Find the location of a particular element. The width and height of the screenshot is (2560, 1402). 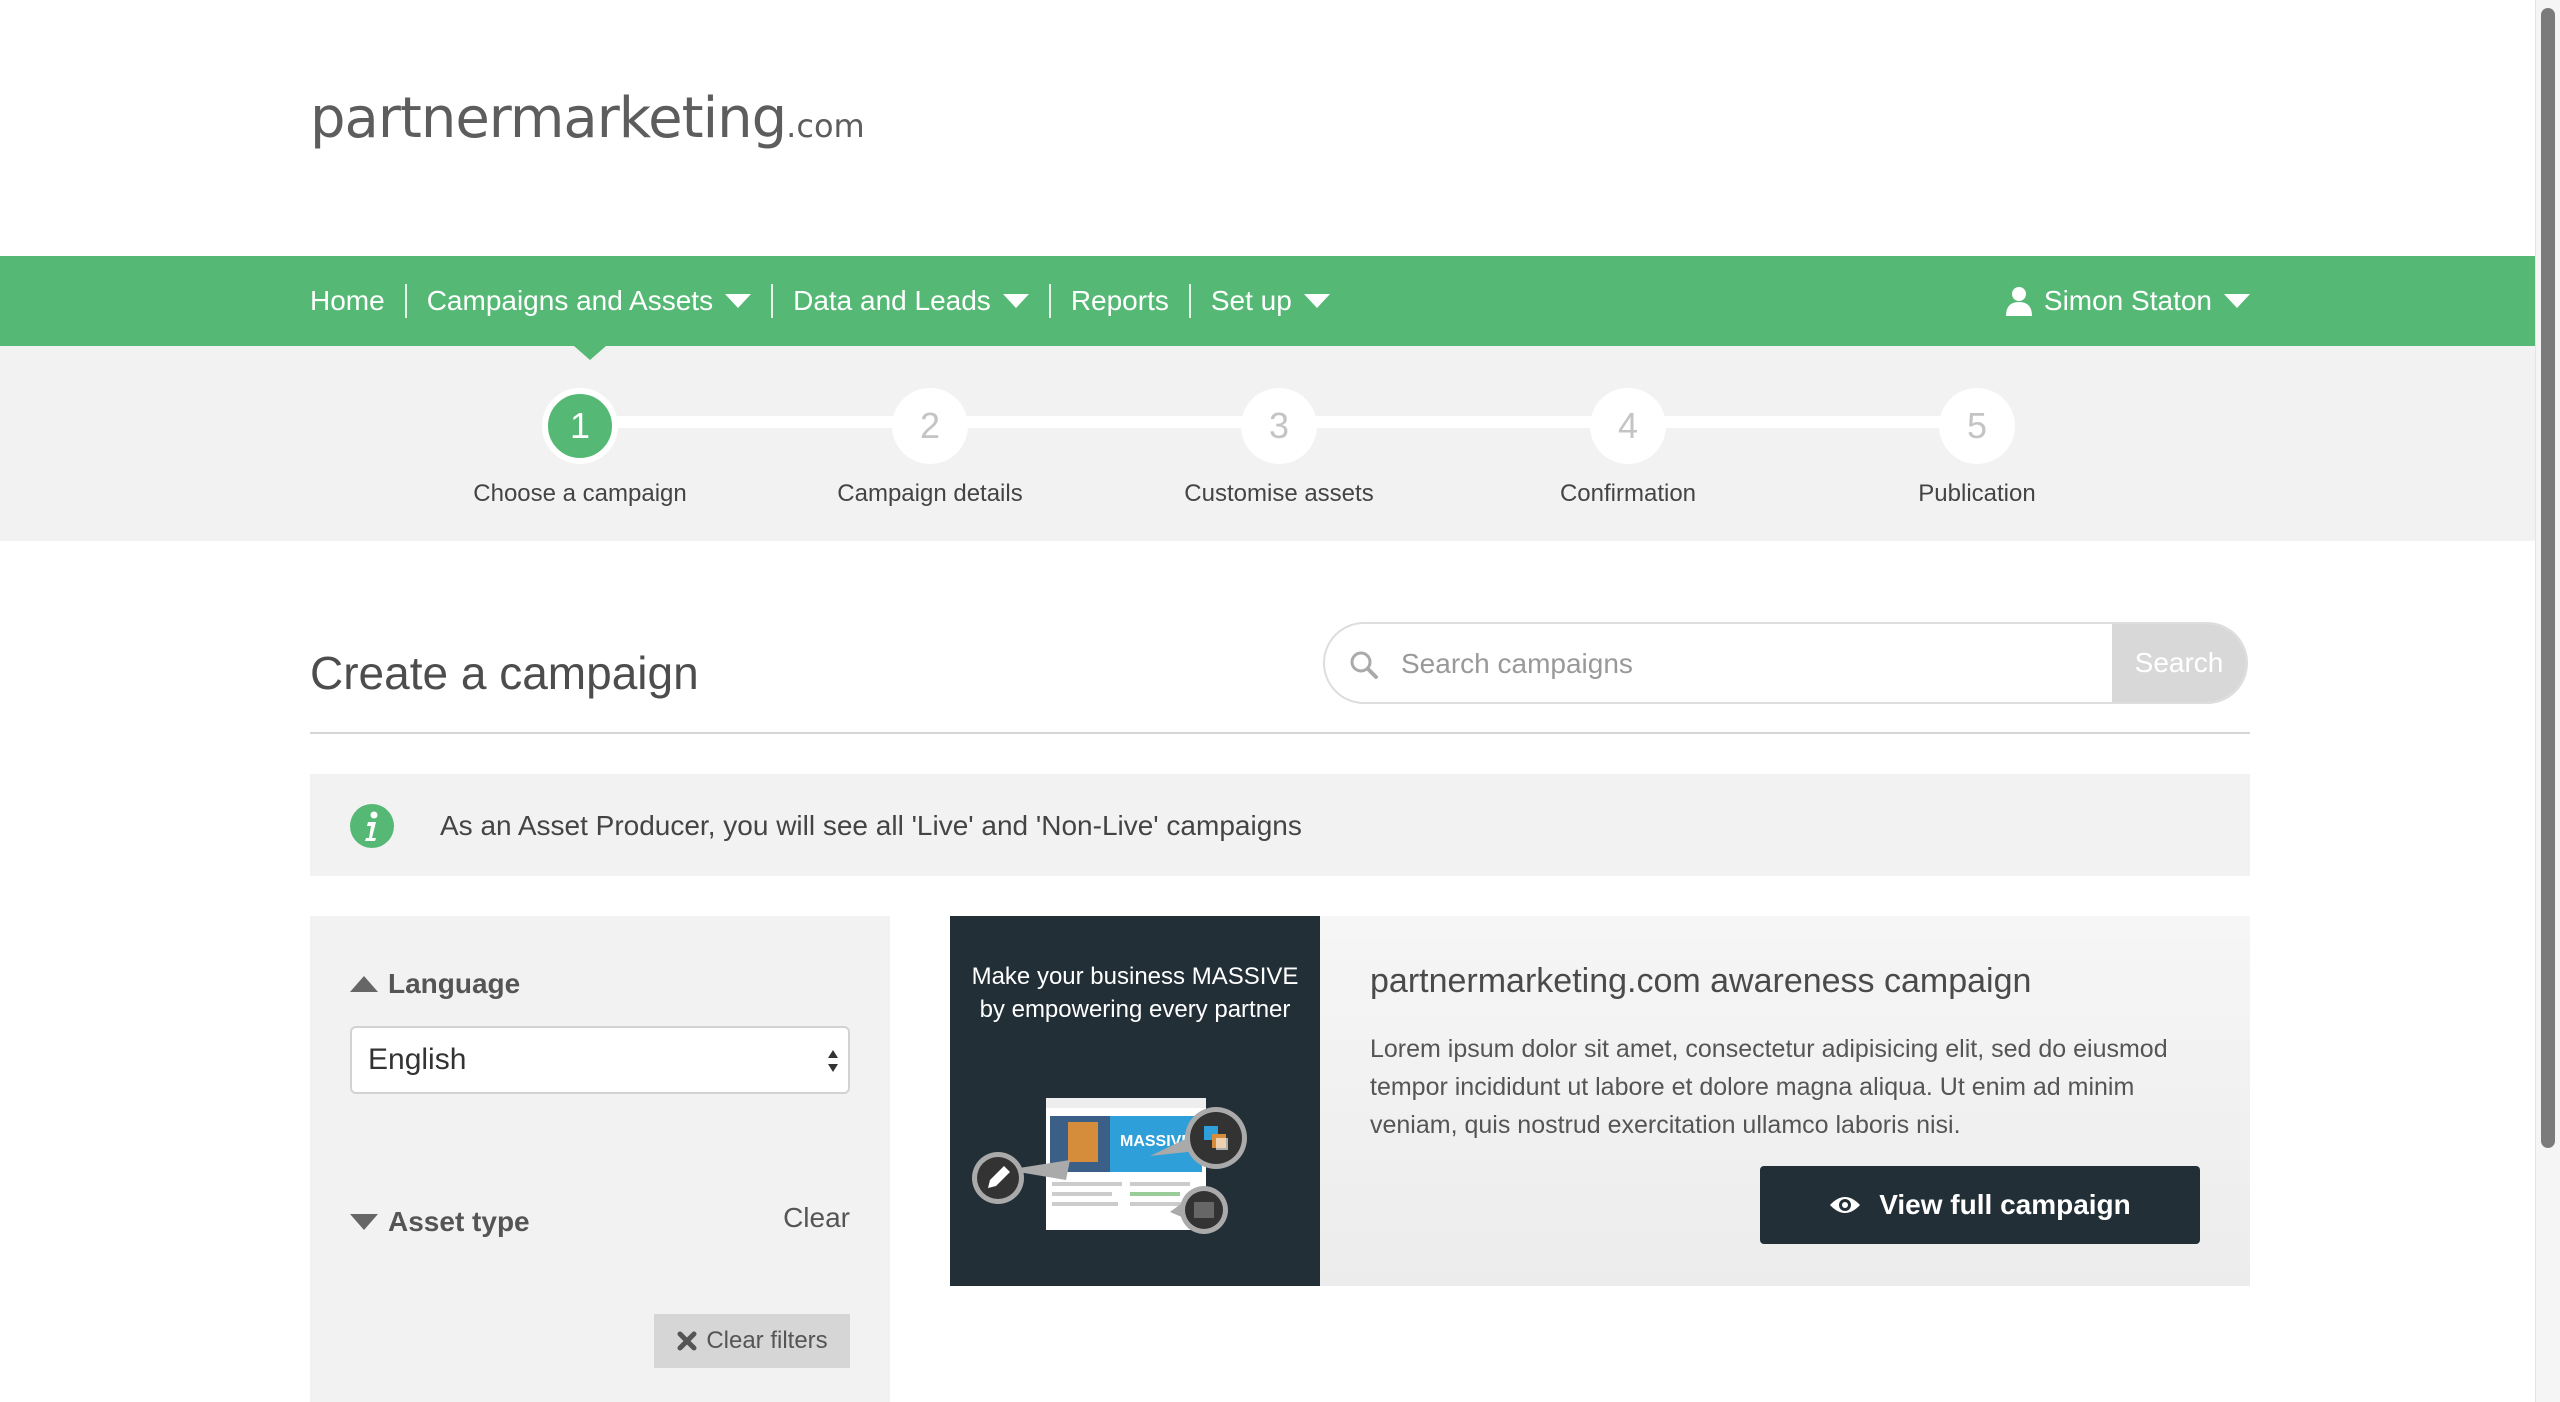

nav-item-campaigns-and-assets: Campaigns and Assets is located at coordinates (587, 301).